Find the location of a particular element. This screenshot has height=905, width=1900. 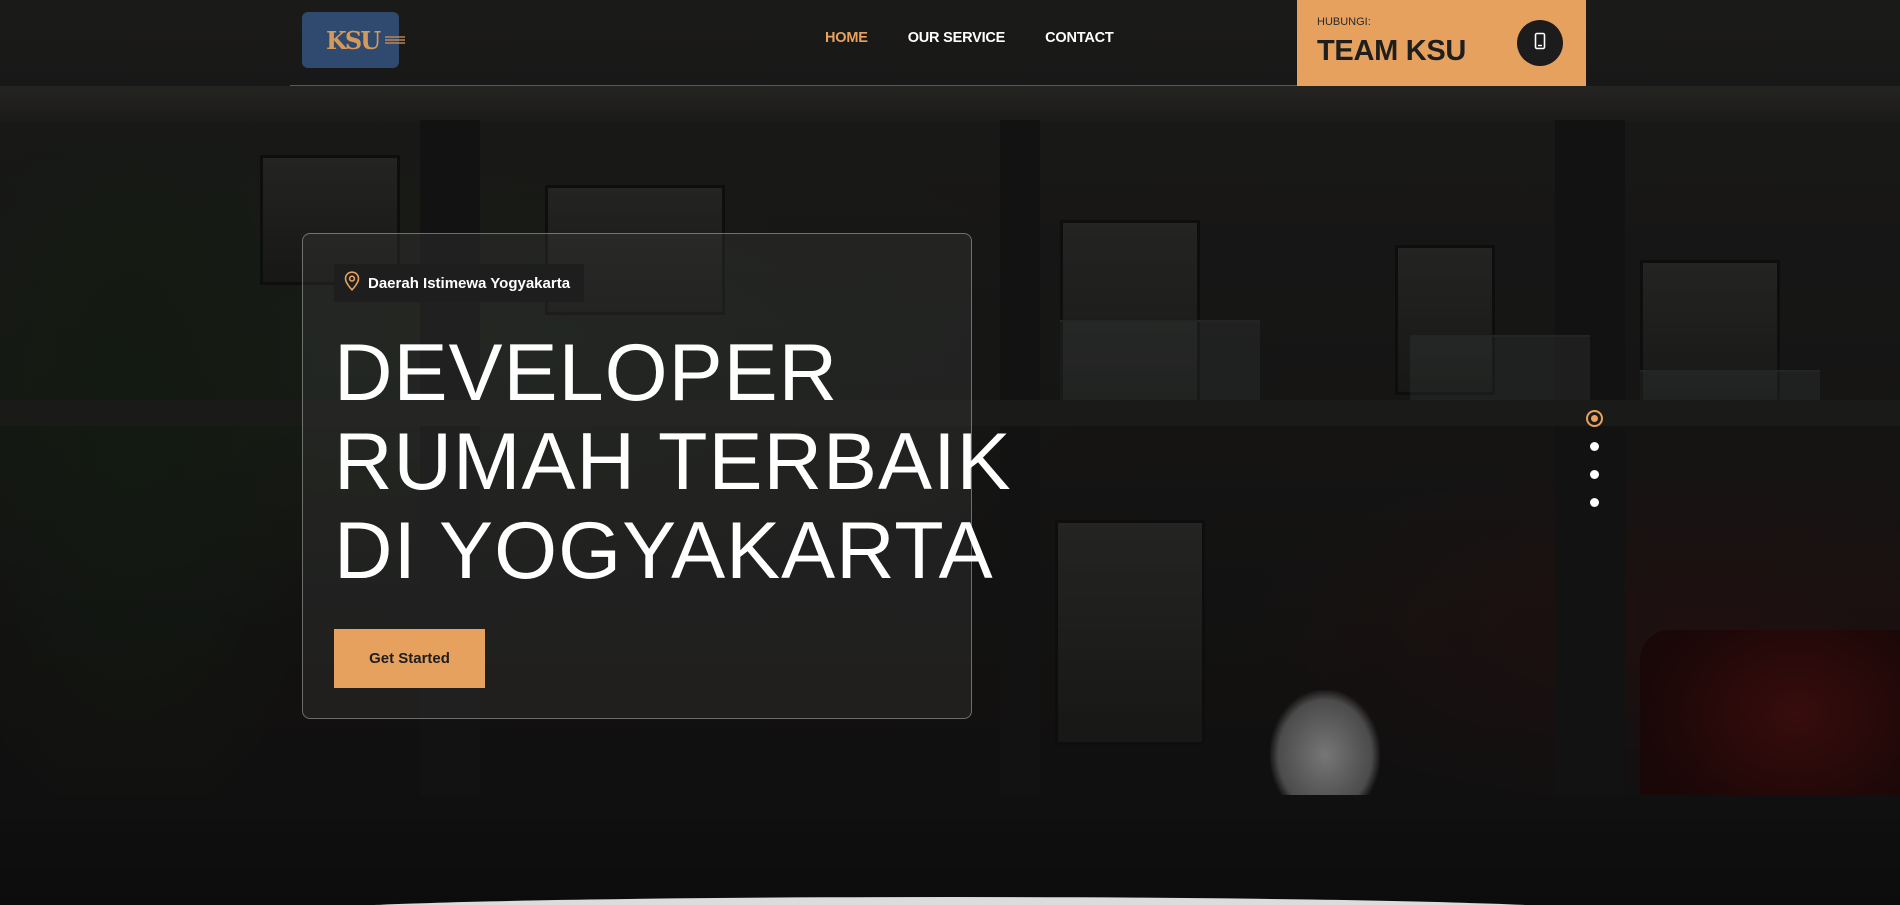

site-logo: KSU is located at coordinates (354, 40).